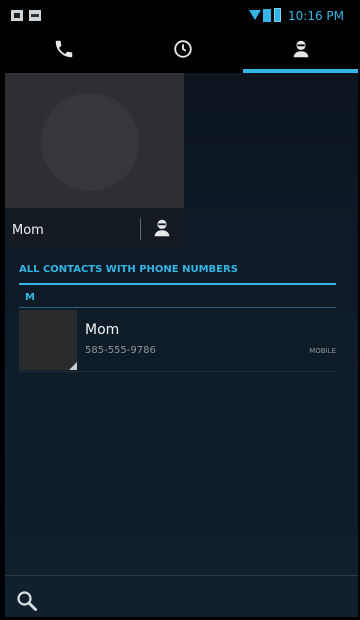 This screenshot has height=620, width=360. I want to click on favorite-name: Mom, so click(28, 230).